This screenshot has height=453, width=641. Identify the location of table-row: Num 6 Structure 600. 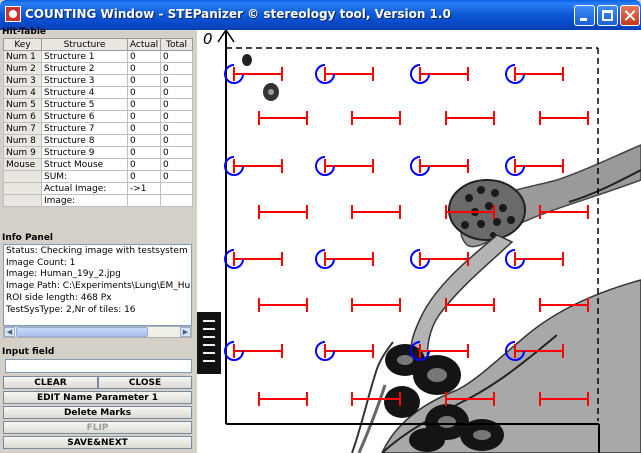
(98, 116).